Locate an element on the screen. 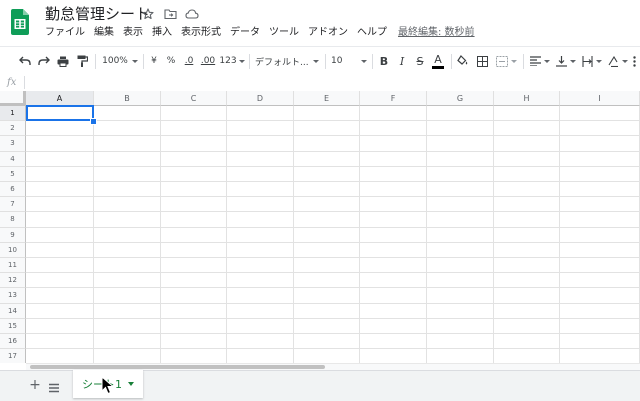 The width and height of the screenshot is (640, 401). zoom-value: 100% is located at coordinates (115, 61).